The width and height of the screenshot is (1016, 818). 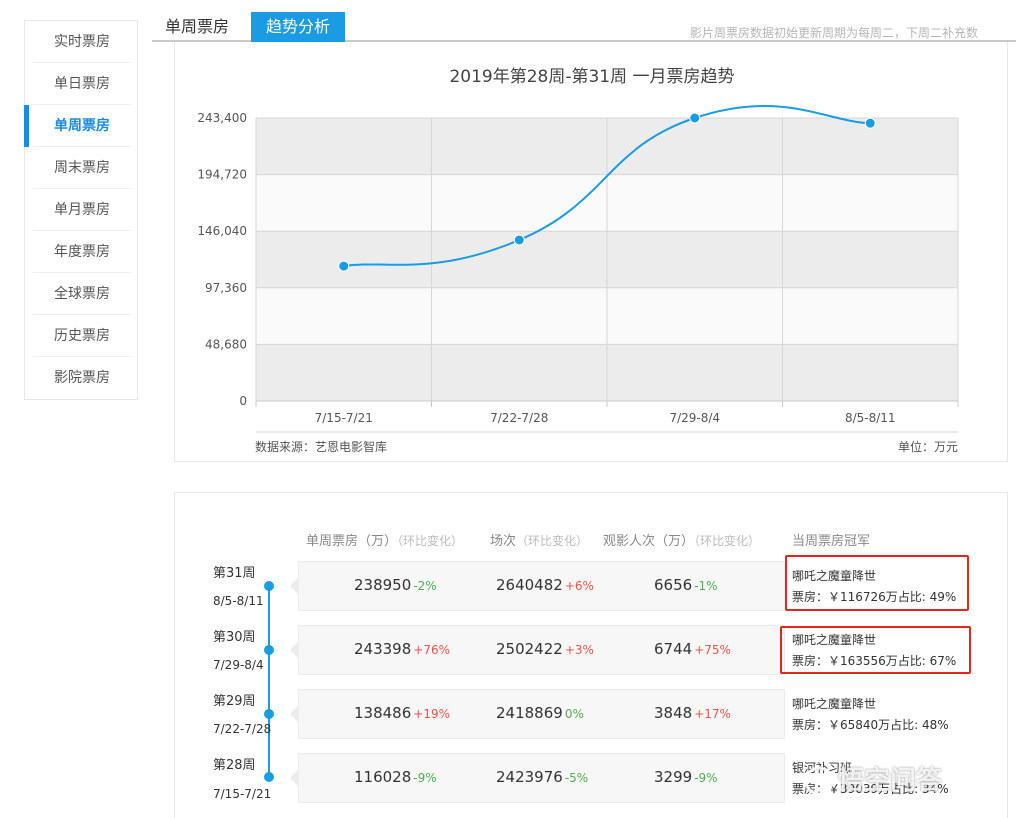 I want to click on y-tick-label: 48,680, so click(x=226, y=344).